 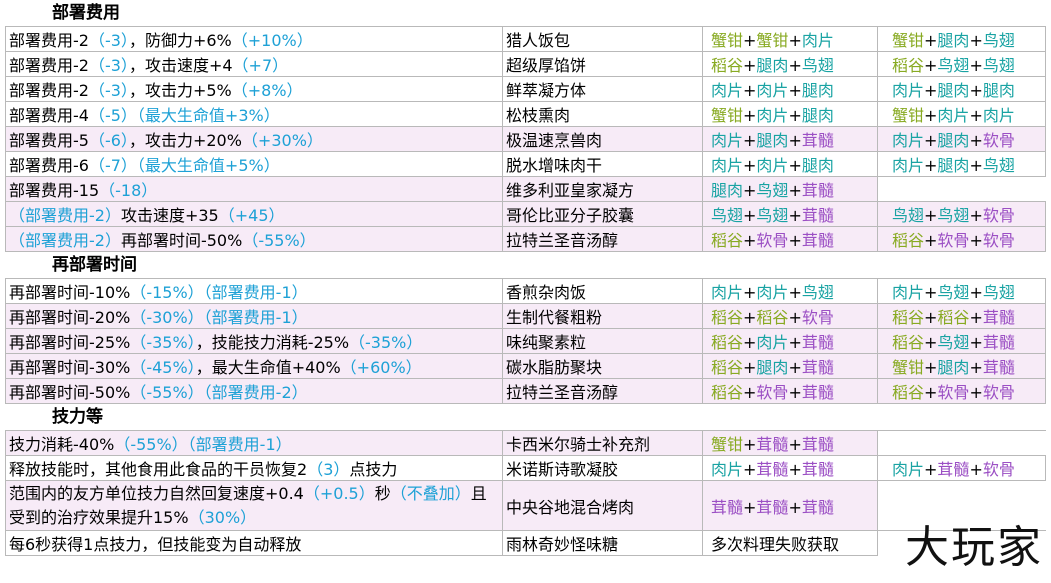 What do you see at coordinates (254, 366) in the screenshot?
I see `effect-cell: 再部署时间-30%（-45%），最大生命值+40%（+60%）` at bounding box center [254, 366].